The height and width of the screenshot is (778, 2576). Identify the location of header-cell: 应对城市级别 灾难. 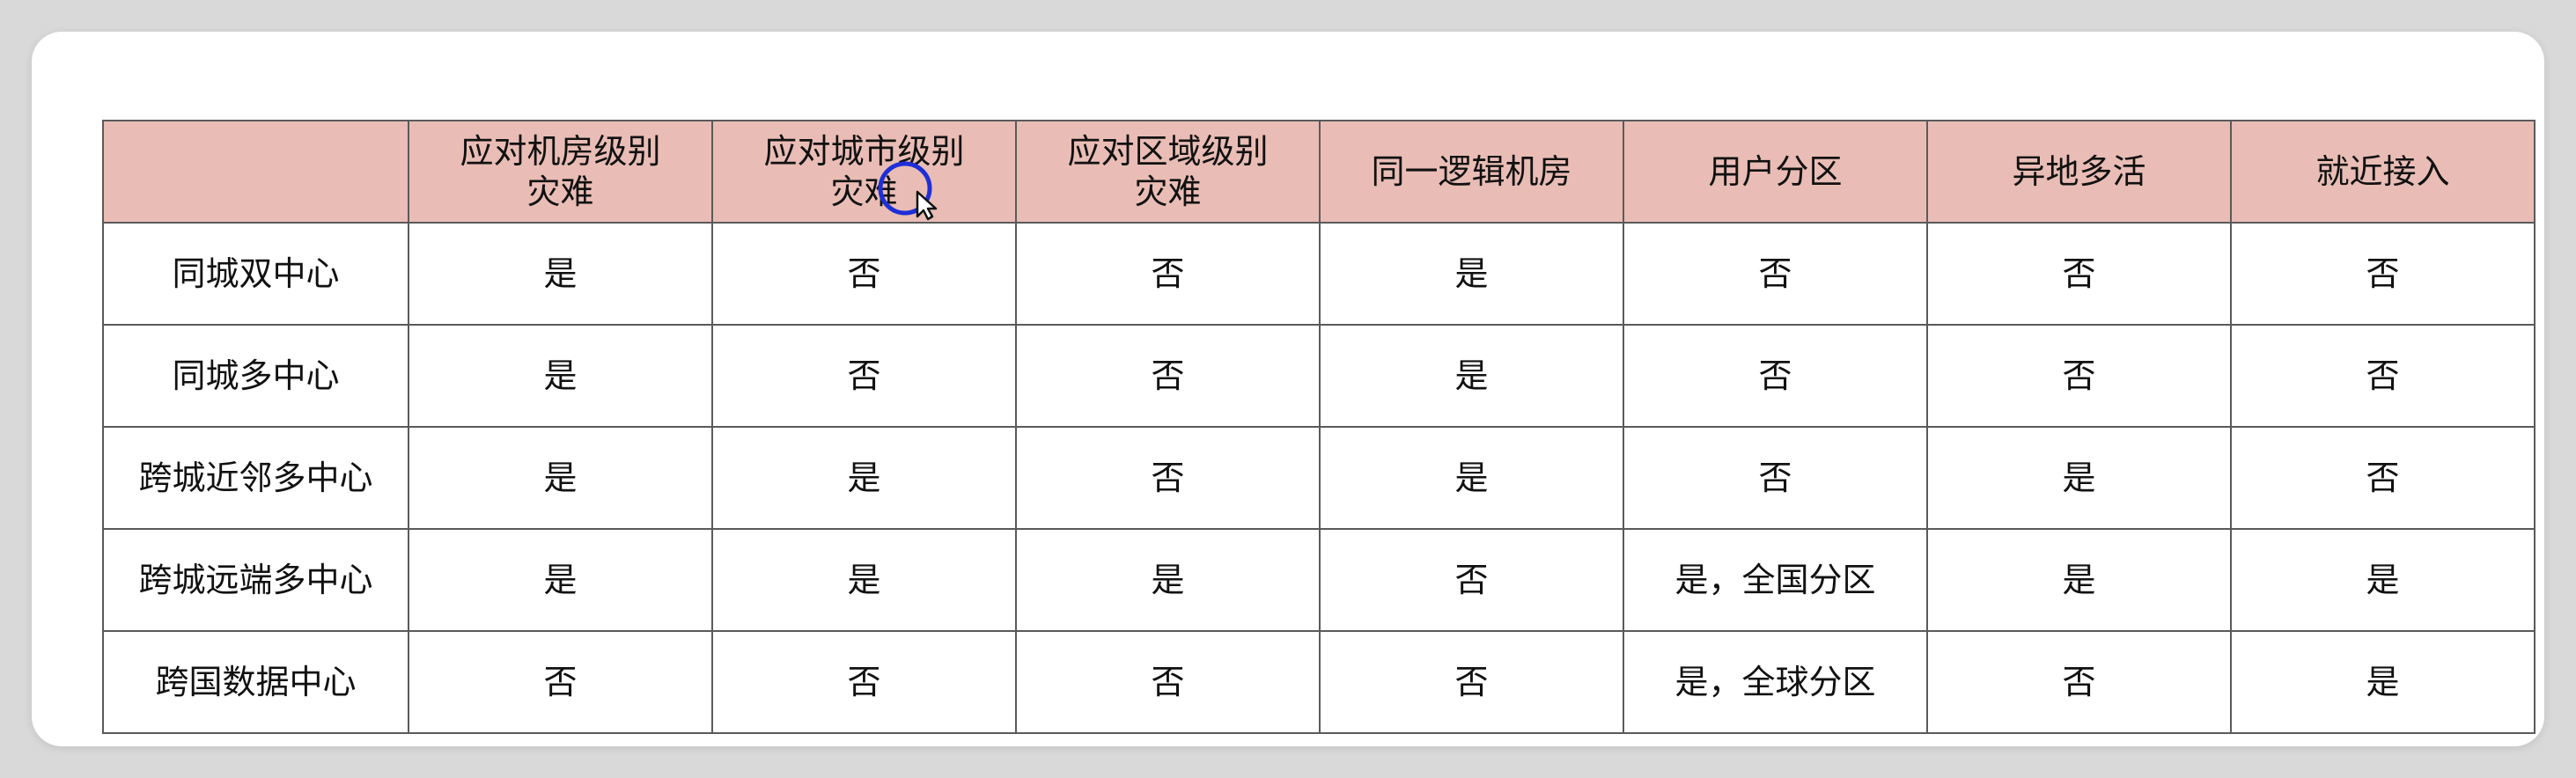
(864, 172).